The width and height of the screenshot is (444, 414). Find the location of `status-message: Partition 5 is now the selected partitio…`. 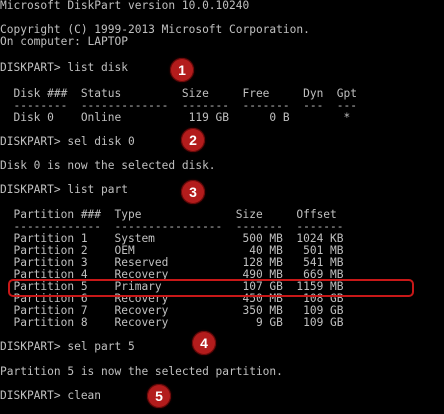

status-message: Partition 5 is now the selected partitio… is located at coordinates (141, 371).